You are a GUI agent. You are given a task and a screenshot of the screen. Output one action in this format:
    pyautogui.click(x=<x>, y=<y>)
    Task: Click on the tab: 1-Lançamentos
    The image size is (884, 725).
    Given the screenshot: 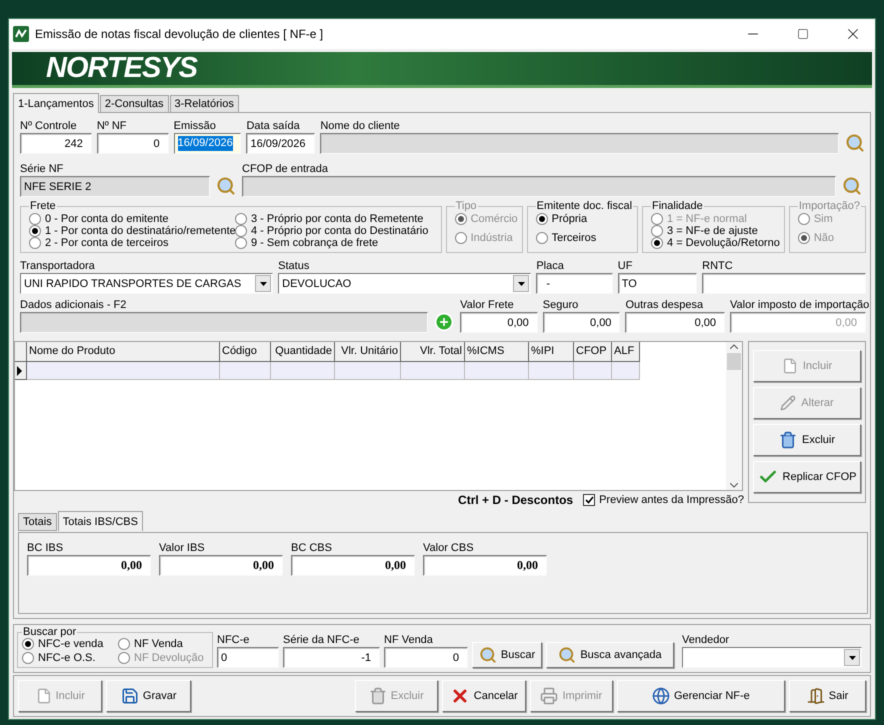 What is the action you would take?
    pyautogui.click(x=56, y=103)
    